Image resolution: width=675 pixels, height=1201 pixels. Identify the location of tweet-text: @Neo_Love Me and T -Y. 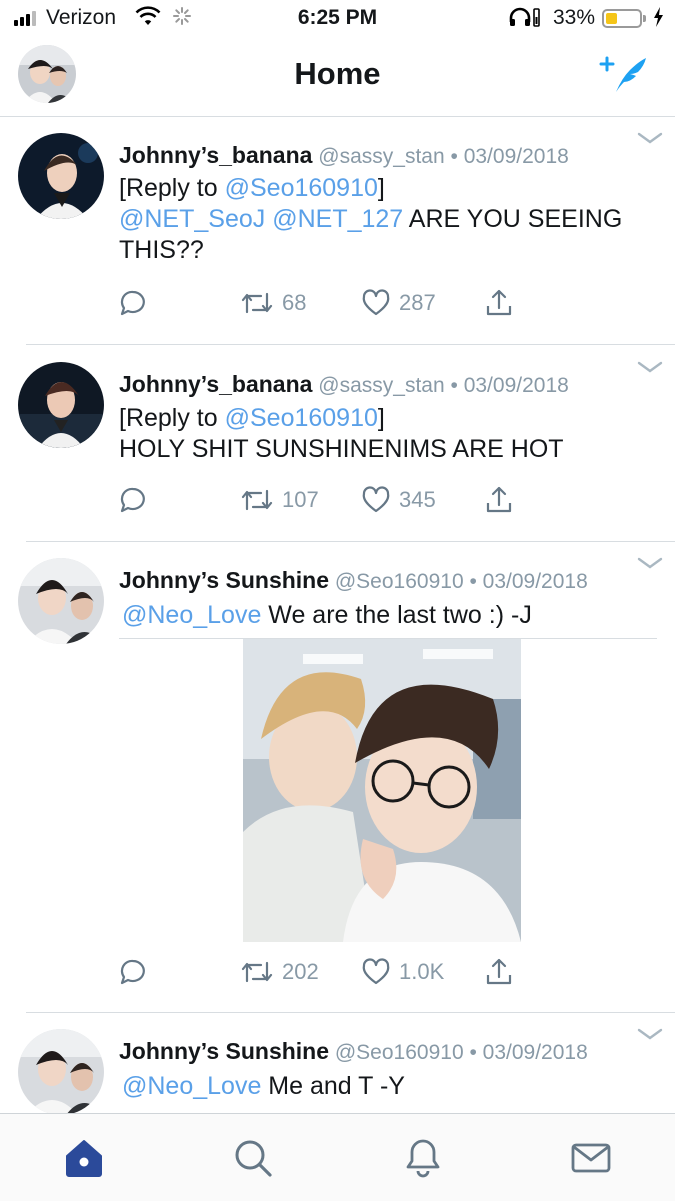
(387, 1086).